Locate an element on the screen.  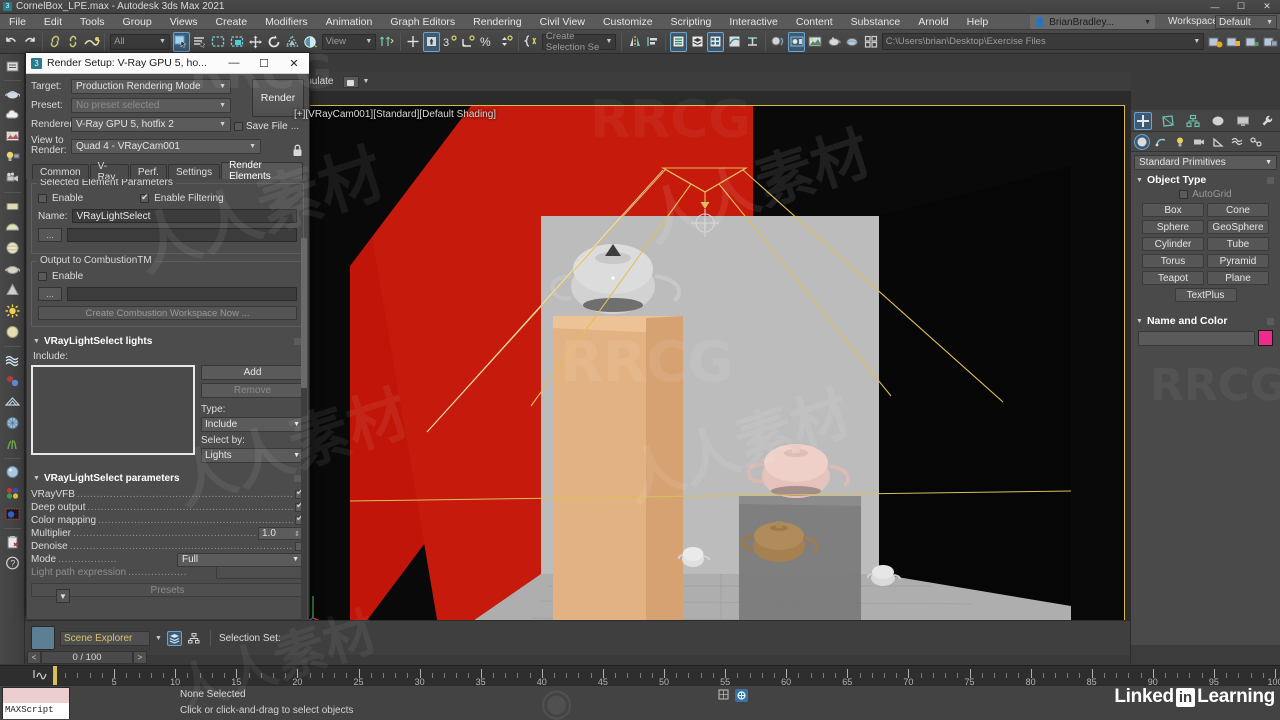
name-and-color-header: ▼ Name and Color is located at coordinates (1205, 321).